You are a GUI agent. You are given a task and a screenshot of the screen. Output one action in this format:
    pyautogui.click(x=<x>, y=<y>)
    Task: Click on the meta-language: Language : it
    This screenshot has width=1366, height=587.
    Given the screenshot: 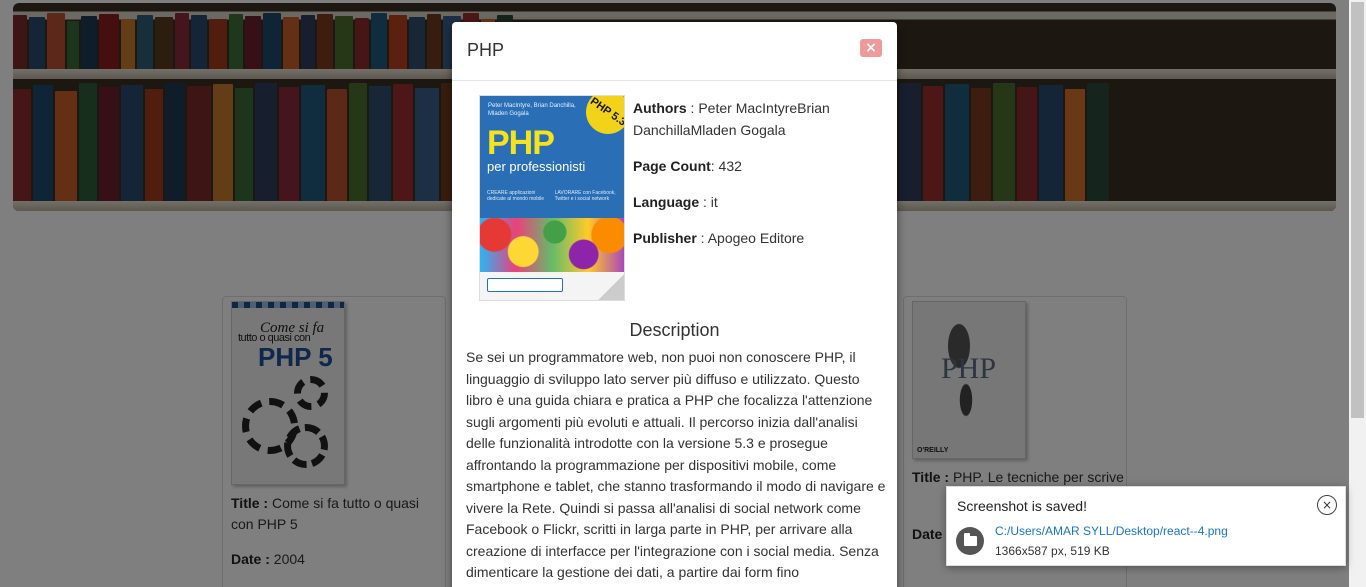 What is the action you would take?
    pyautogui.click(x=758, y=202)
    